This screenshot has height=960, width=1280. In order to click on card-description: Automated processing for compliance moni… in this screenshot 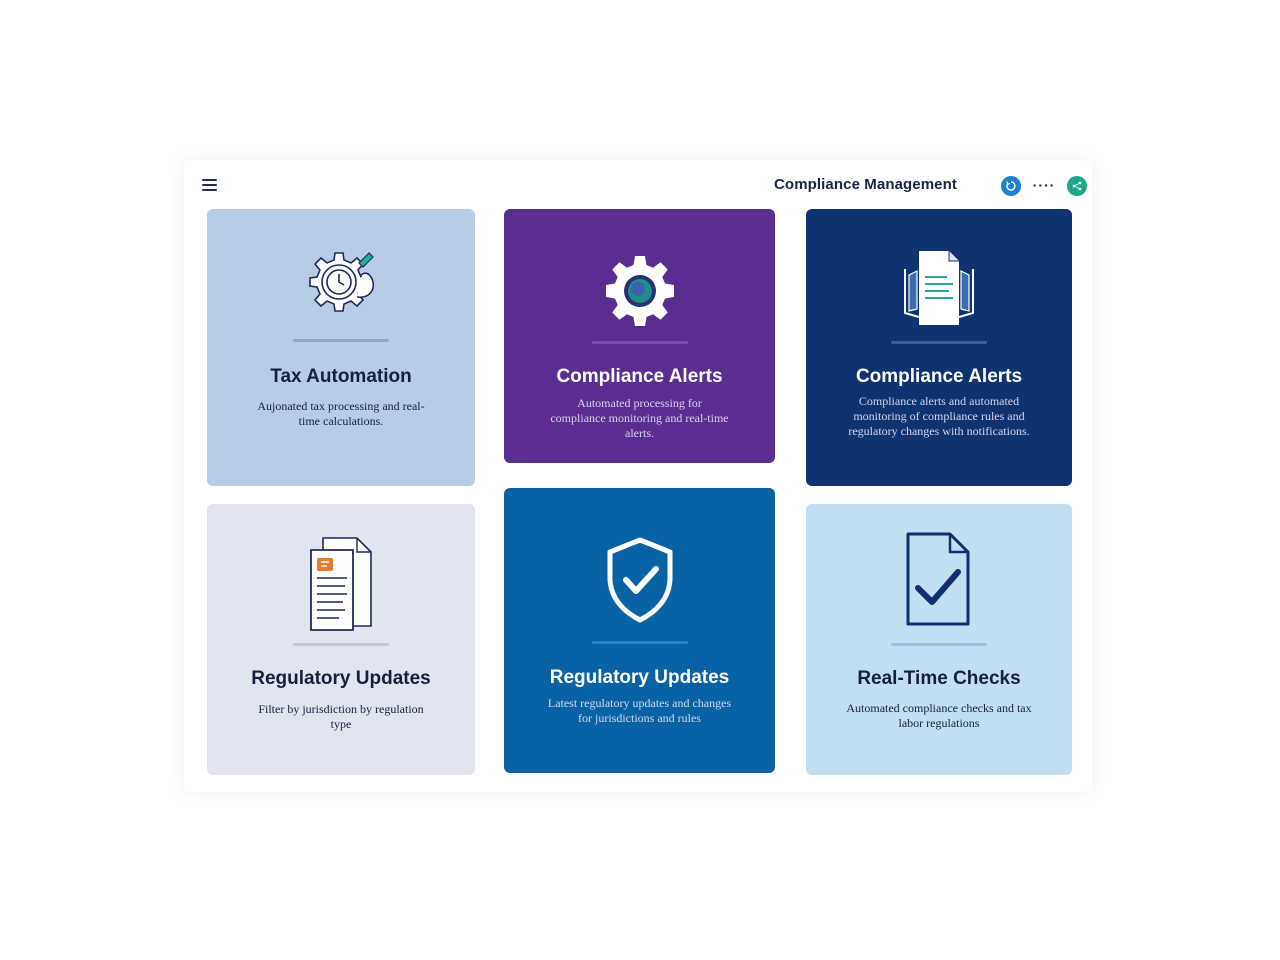, I will do `click(639, 418)`.